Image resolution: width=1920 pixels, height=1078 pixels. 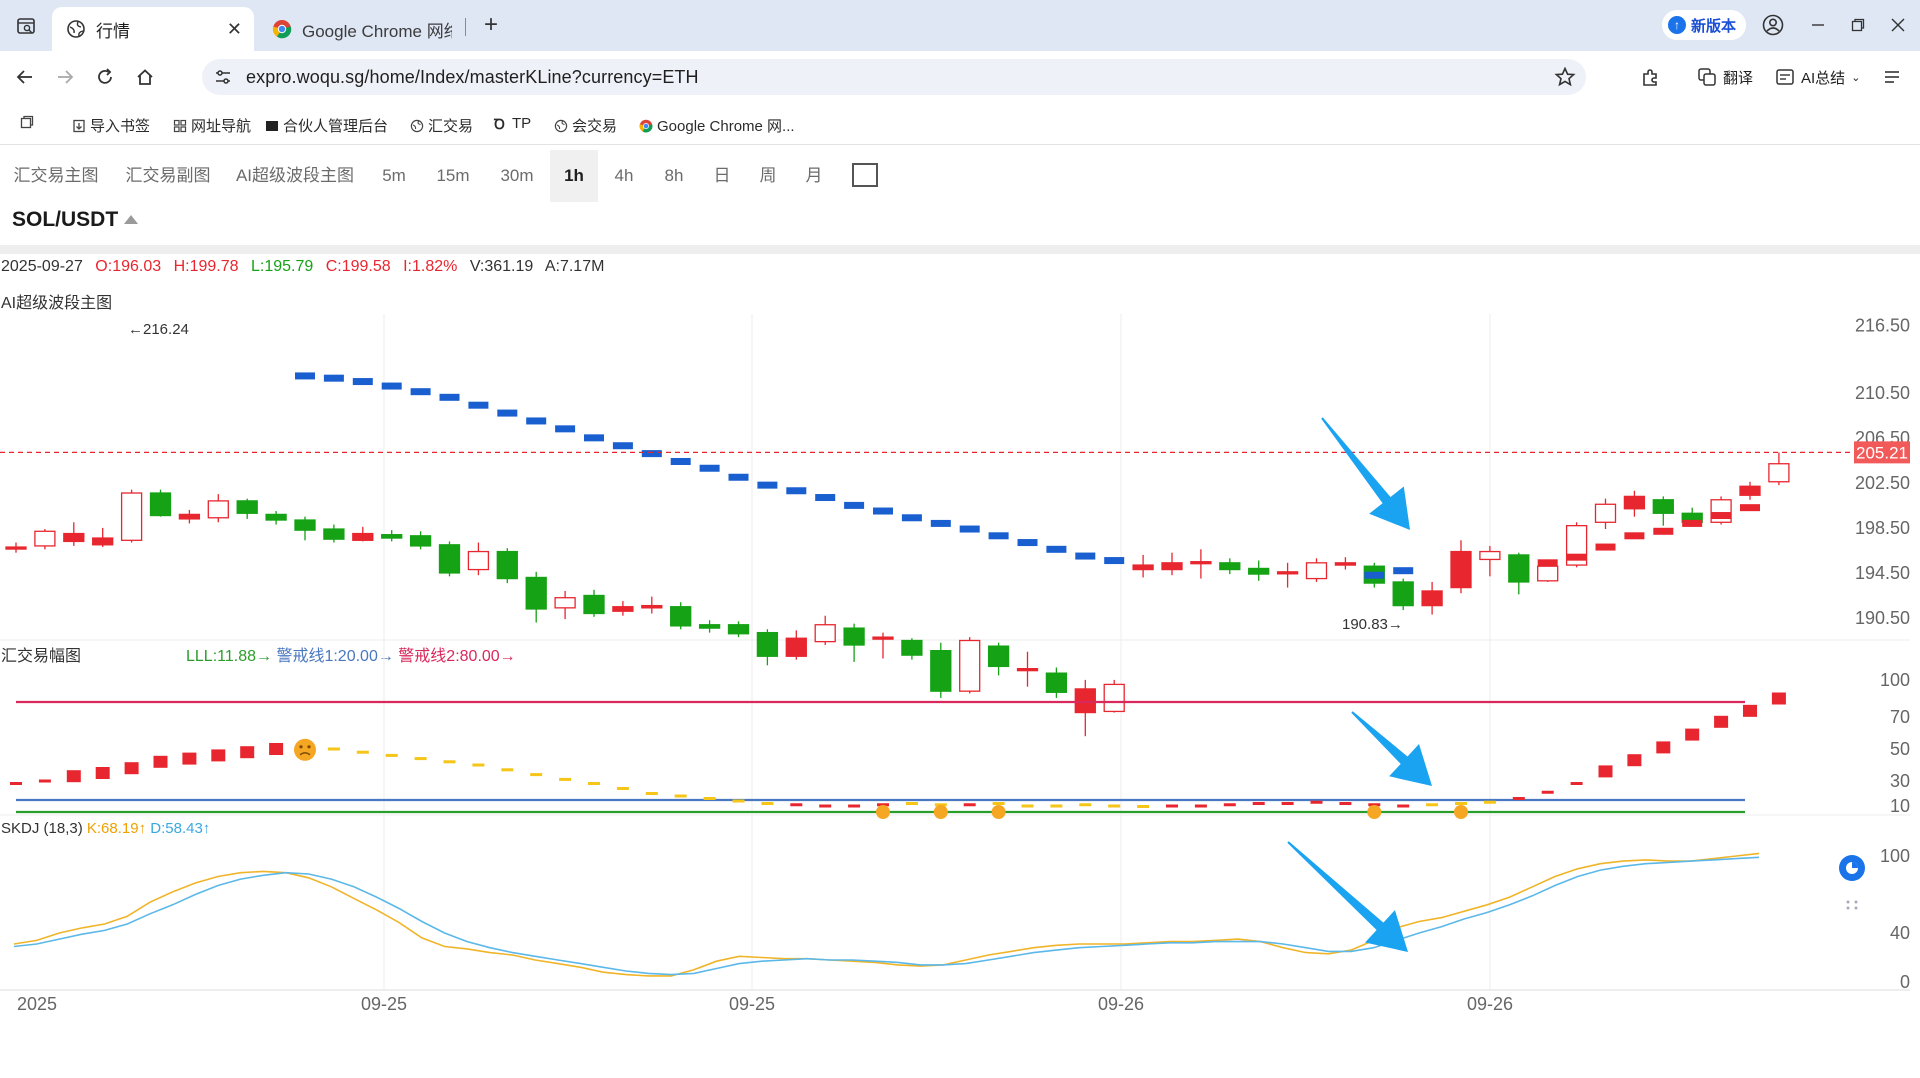 What do you see at coordinates (75, 220) in the screenshot?
I see `symbol-selector: SOL/USDT` at bounding box center [75, 220].